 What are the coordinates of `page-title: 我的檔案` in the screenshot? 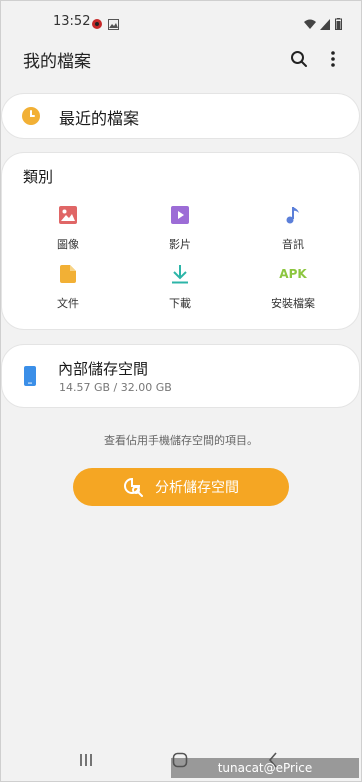 It's located at (57, 62).